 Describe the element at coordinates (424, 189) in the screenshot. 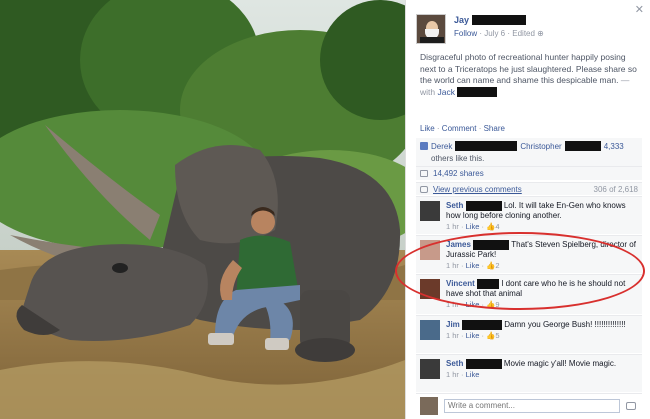

I see `comment-icon` at that location.